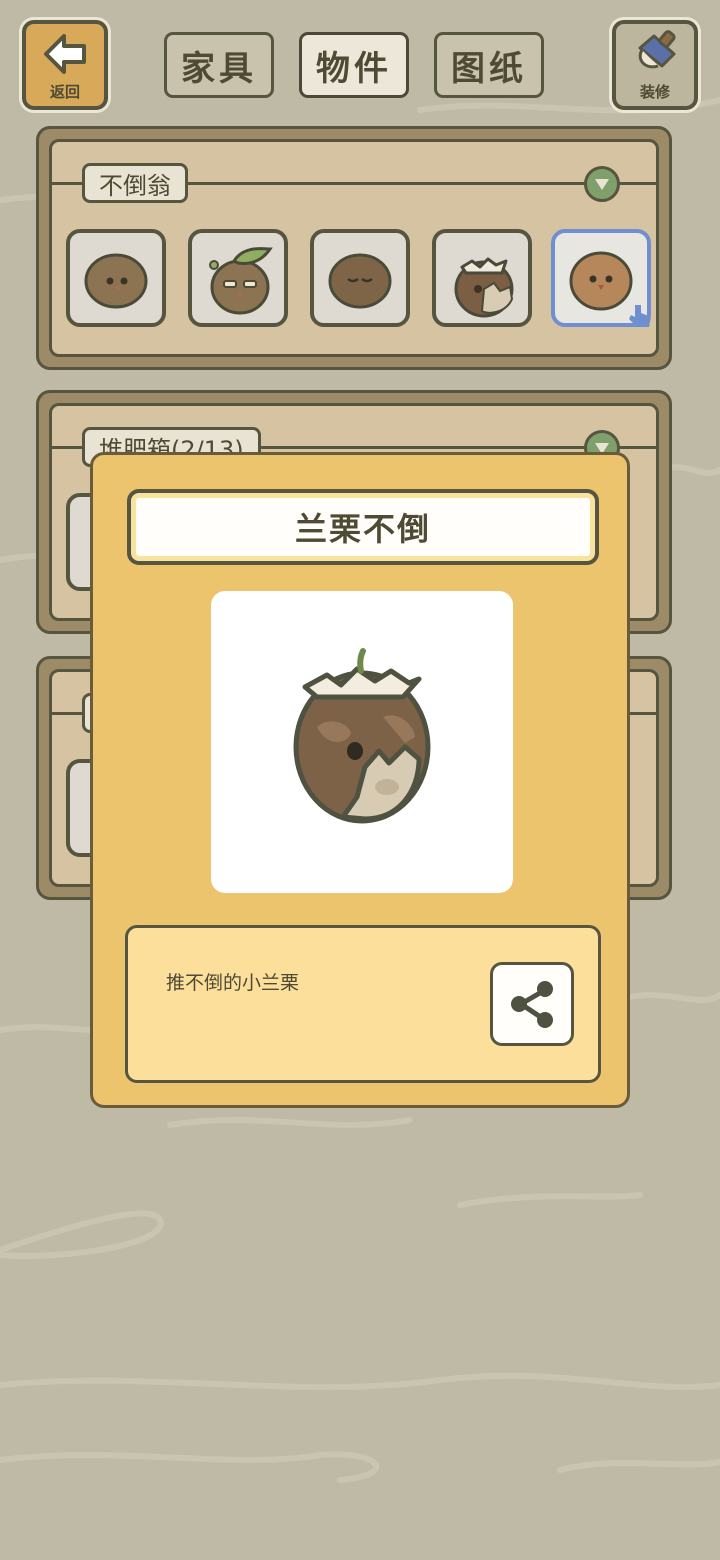 The image size is (720, 1560). What do you see at coordinates (601, 278) in the screenshot?
I see `item-slot-selected` at bounding box center [601, 278].